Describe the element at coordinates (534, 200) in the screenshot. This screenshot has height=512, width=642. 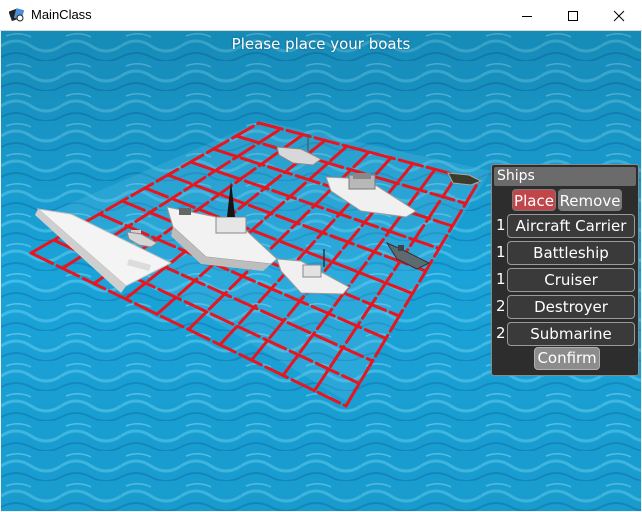
I see `place-button: Place` at that location.